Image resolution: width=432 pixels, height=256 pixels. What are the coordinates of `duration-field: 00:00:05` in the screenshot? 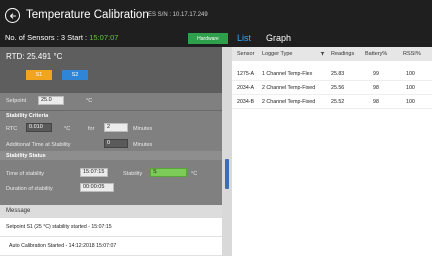 It's located at (97, 187).